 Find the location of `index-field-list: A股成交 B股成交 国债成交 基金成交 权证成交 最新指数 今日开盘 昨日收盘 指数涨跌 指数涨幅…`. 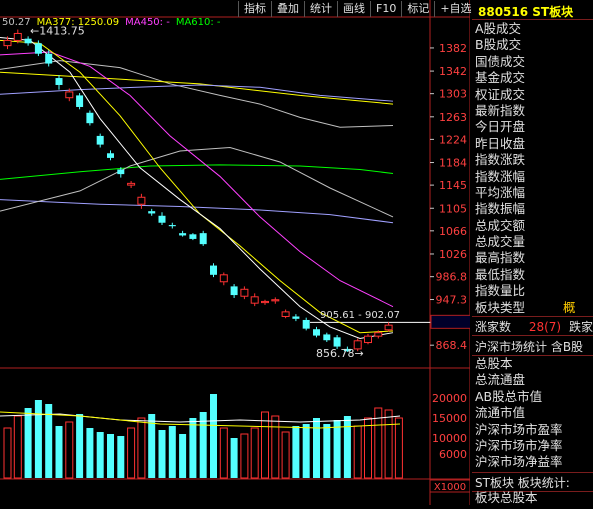

index-field-list: A股成交 B股成交 国债成交 基金成交 权证成交 最新指数 今日开盘 昨日收盘 指数涨跌 指数涨幅… is located at coordinates (525, 168).